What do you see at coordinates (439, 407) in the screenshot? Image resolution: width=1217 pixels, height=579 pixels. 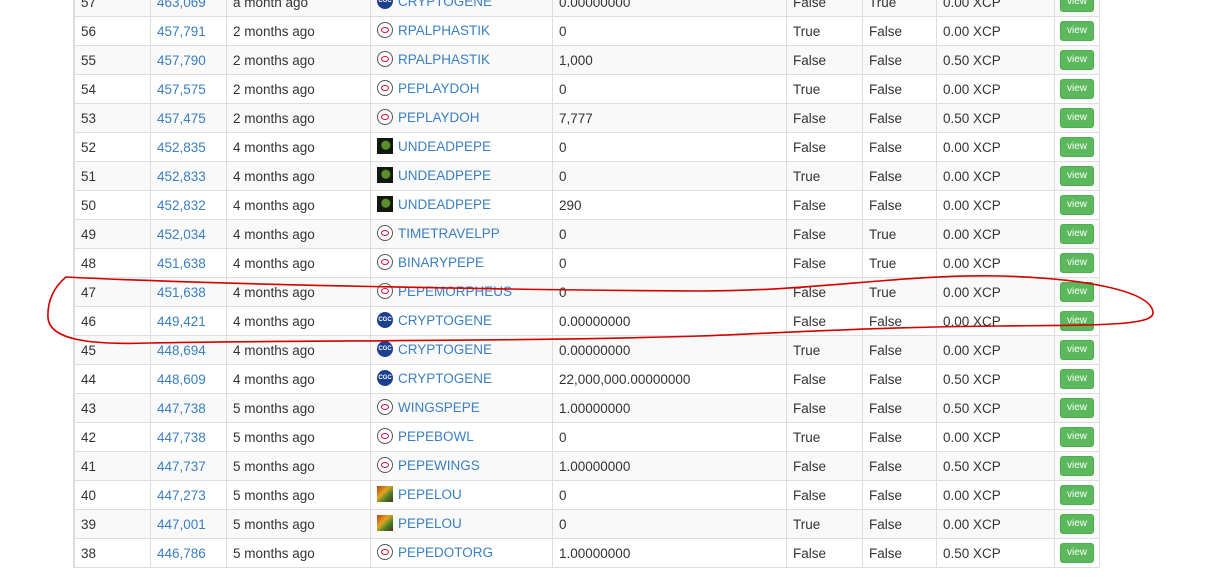 I see `asset-link: WINGSPEPE` at bounding box center [439, 407].